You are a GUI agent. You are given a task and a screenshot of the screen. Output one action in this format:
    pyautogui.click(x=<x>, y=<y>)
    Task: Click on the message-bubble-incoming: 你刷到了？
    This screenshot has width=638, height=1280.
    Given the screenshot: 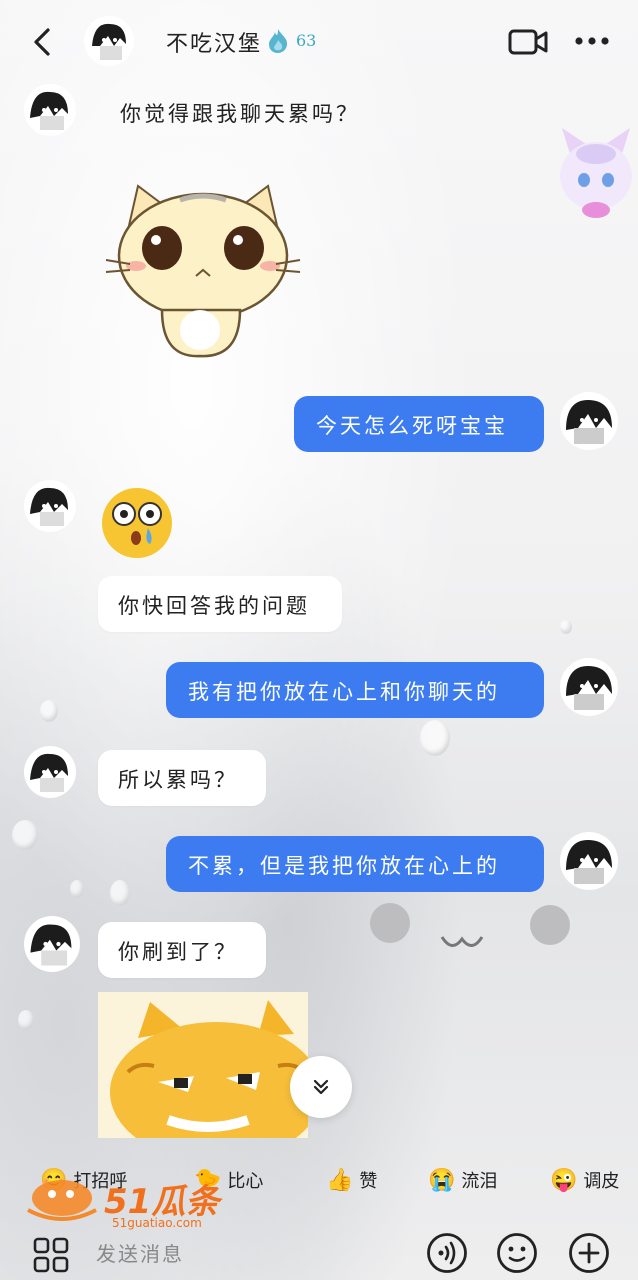 What is the action you would take?
    pyautogui.click(x=182, y=950)
    